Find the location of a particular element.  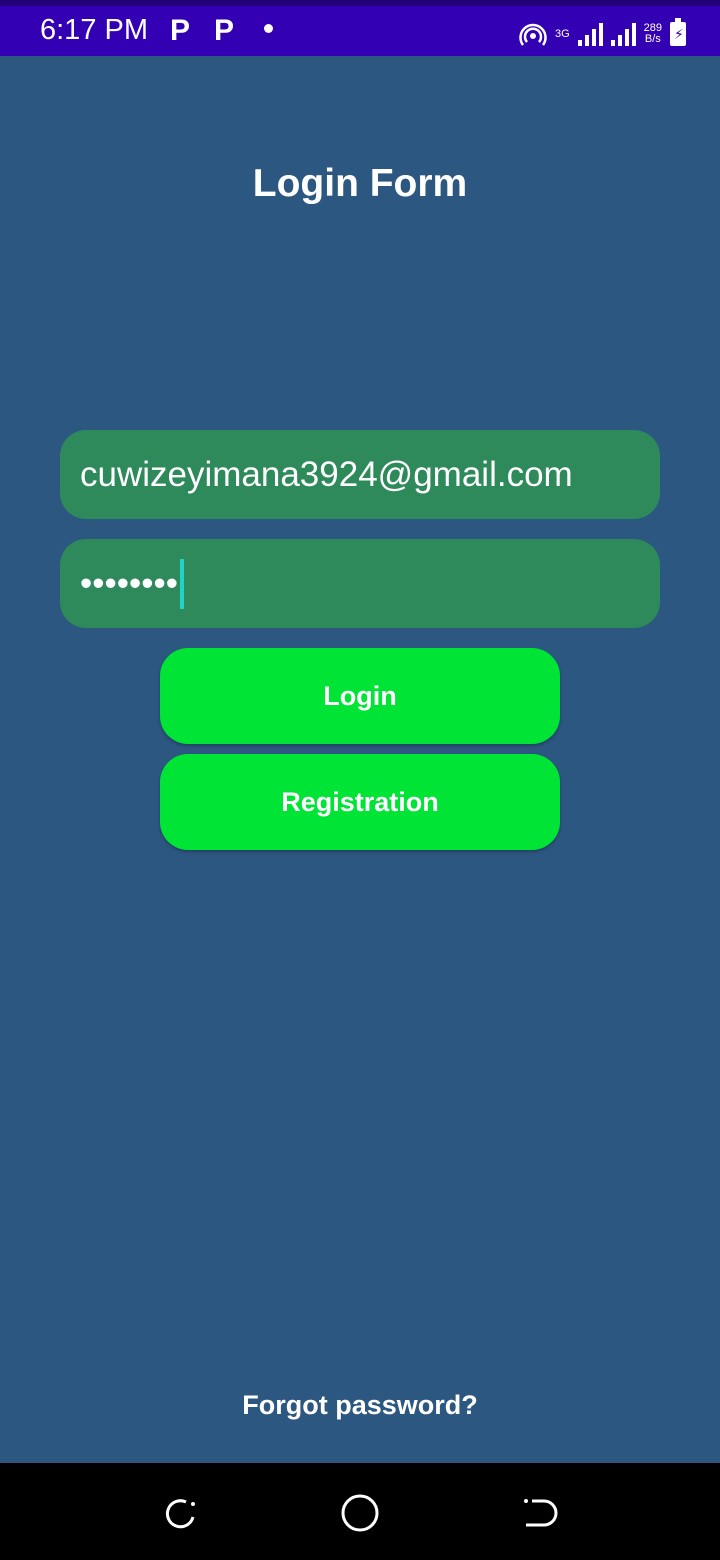

forgot-password-link: Forgot password? is located at coordinates (360, 1405).